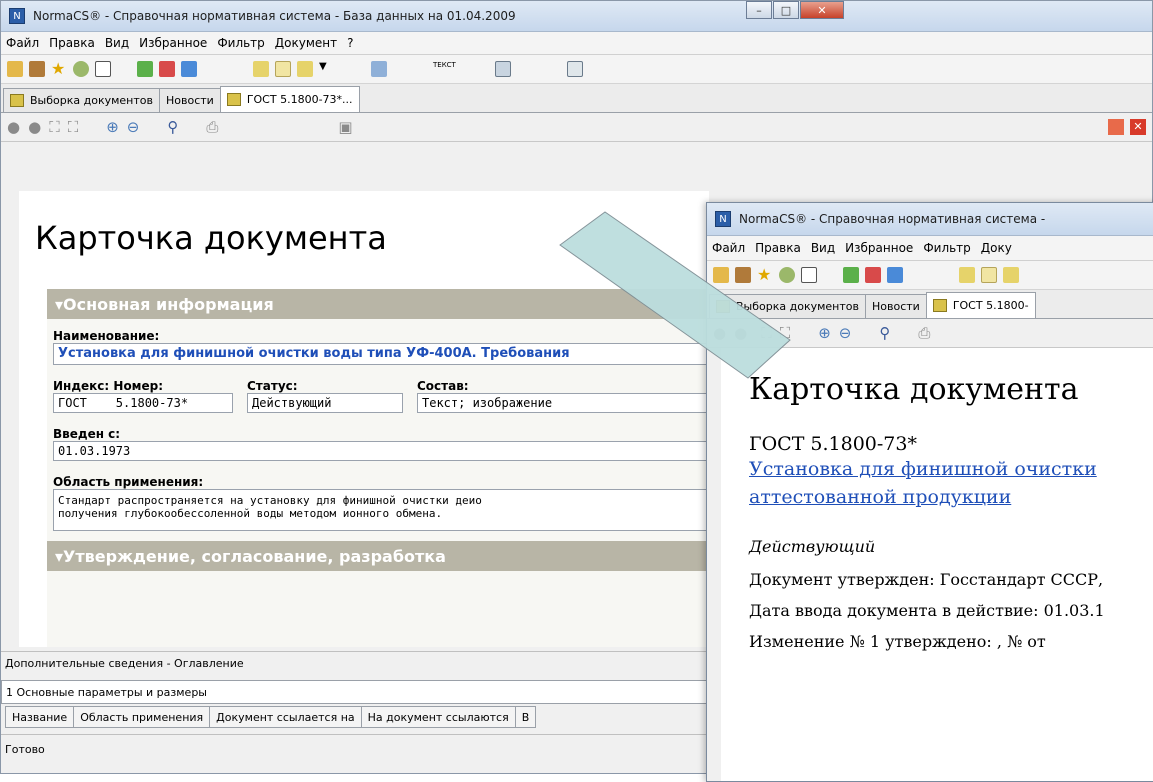 The width and height of the screenshot is (1153, 782). Describe the element at coordinates (17, 100) in the screenshot. I see `folder-icon` at that location.